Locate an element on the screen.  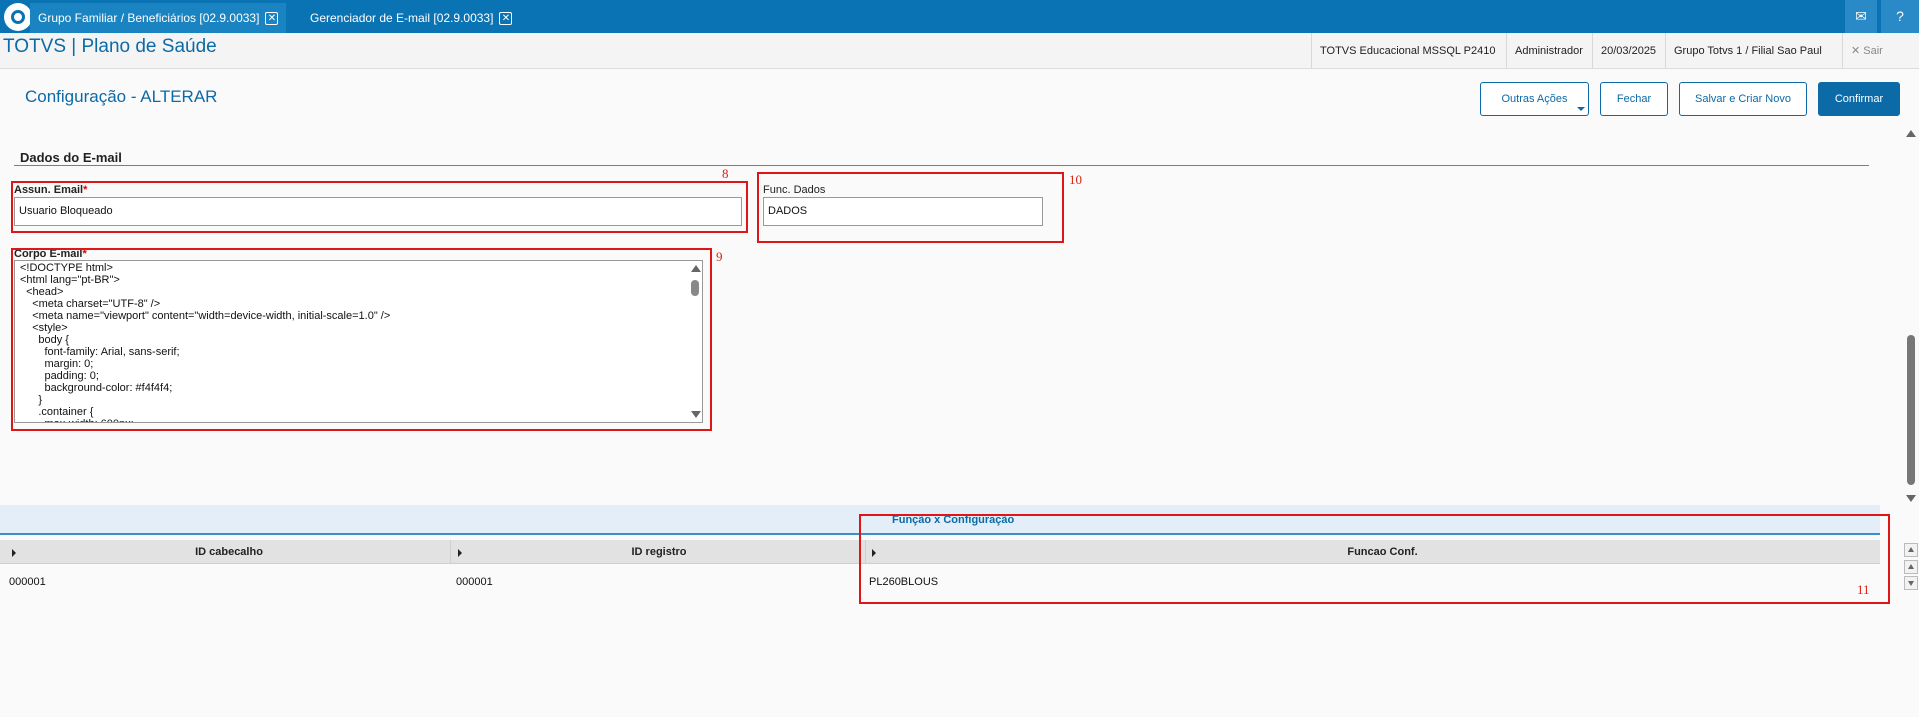
confirm-button: Confirmar is located at coordinates (1859, 99).